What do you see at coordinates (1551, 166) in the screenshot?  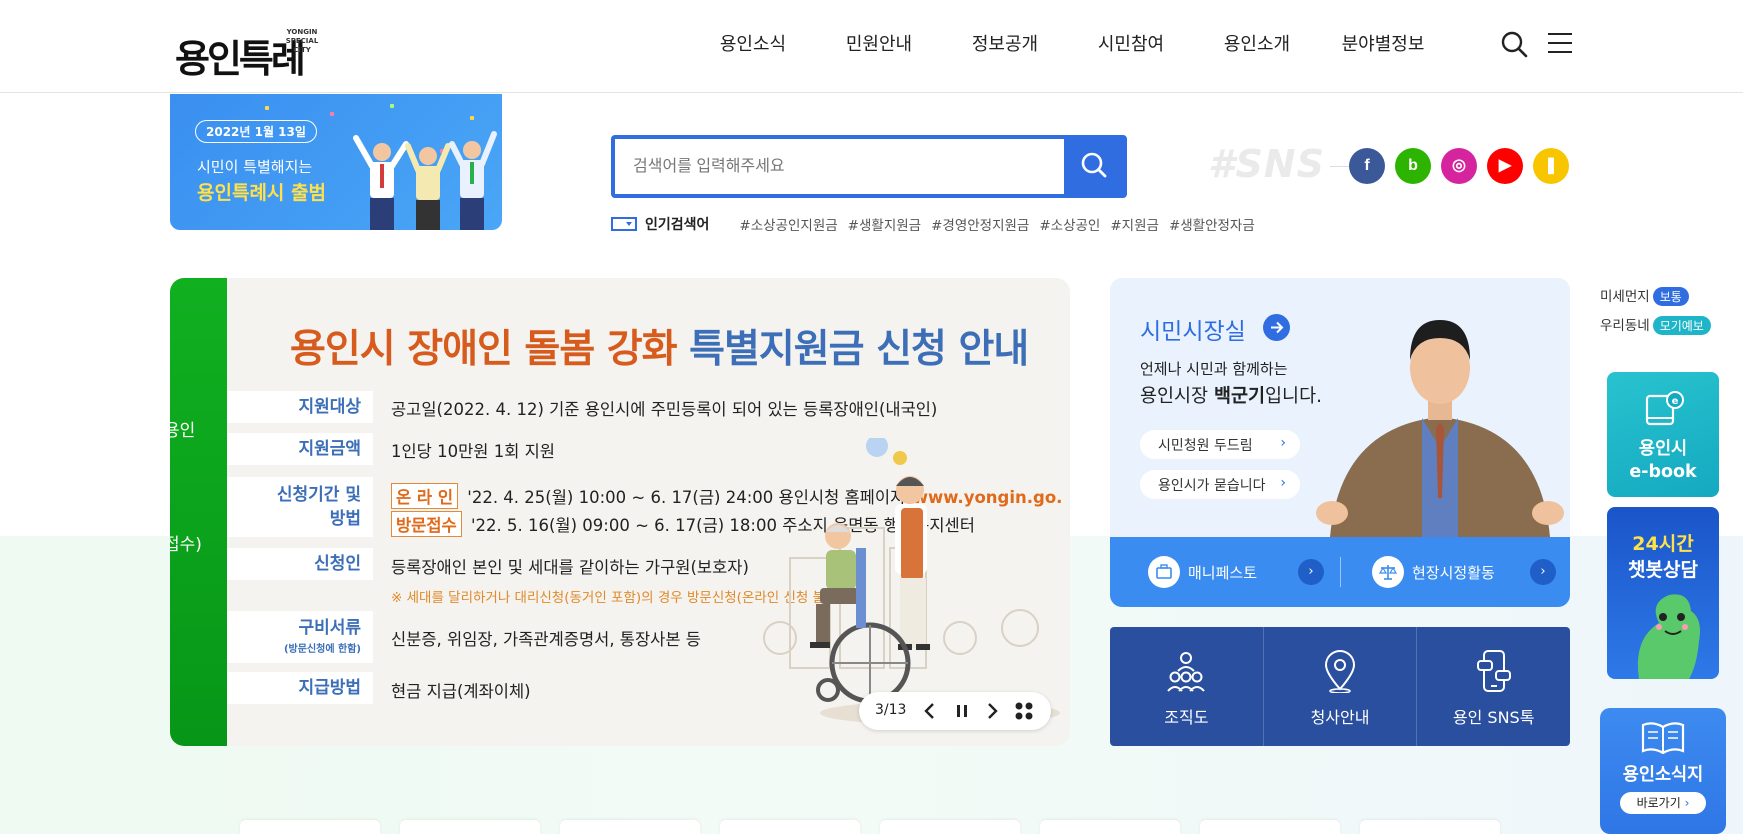 I see `kakao-icon: ❚` at bounding box center [1551, 166].